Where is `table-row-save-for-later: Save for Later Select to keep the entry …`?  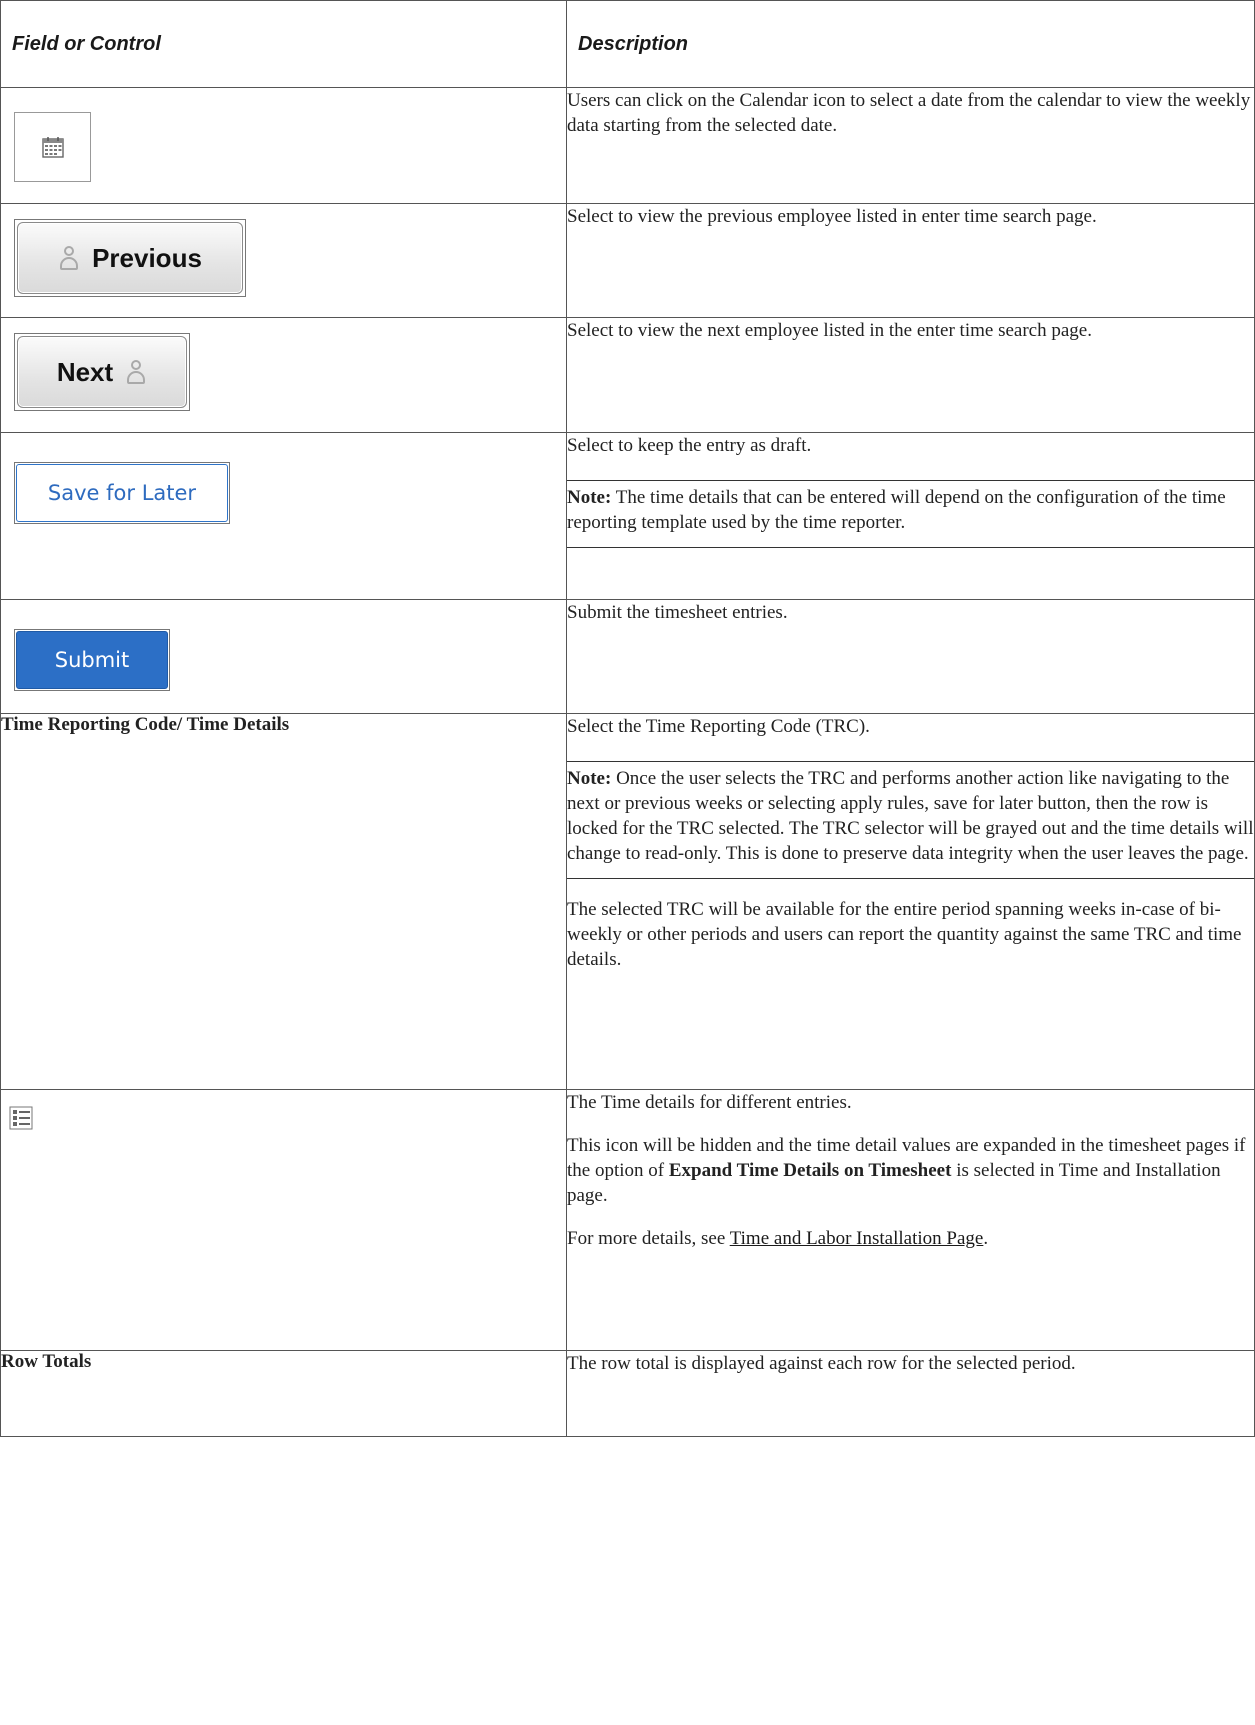
table-row-save-for-later: Save for Later Select to keep the entry … is located at coordinates (627, 516).